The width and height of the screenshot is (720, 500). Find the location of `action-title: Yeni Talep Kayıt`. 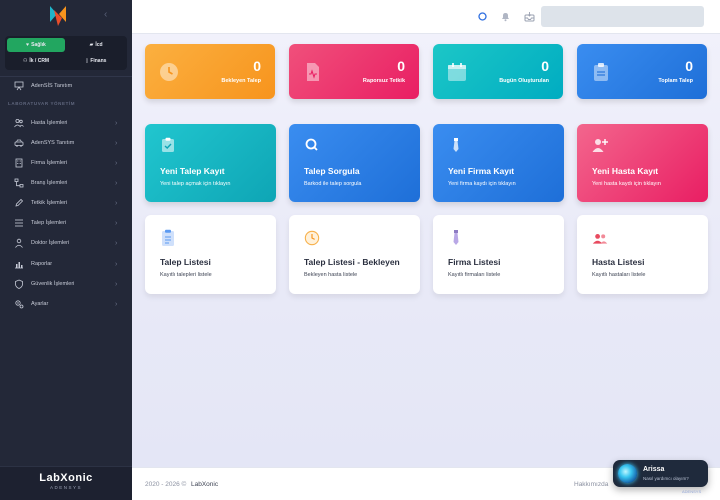

action-title: Yeni Talep Kayıt is located at coordinates (192, 171).